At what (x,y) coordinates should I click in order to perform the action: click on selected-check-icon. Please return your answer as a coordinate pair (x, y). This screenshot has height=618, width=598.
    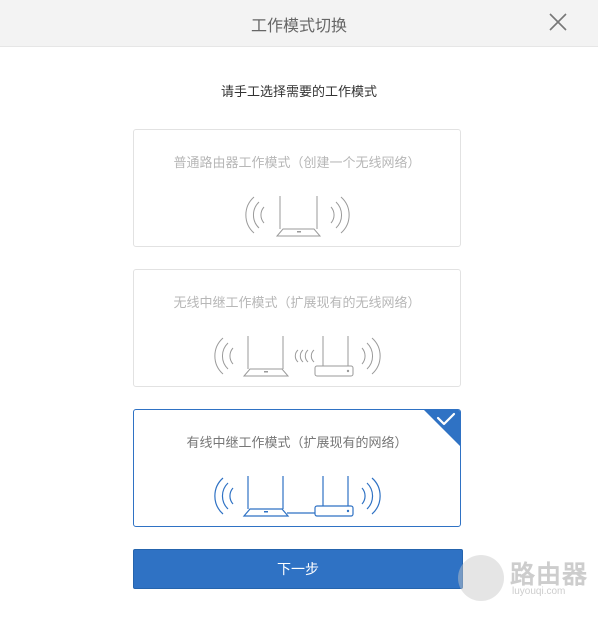
    Looking at the image, I should click on (442, 428).